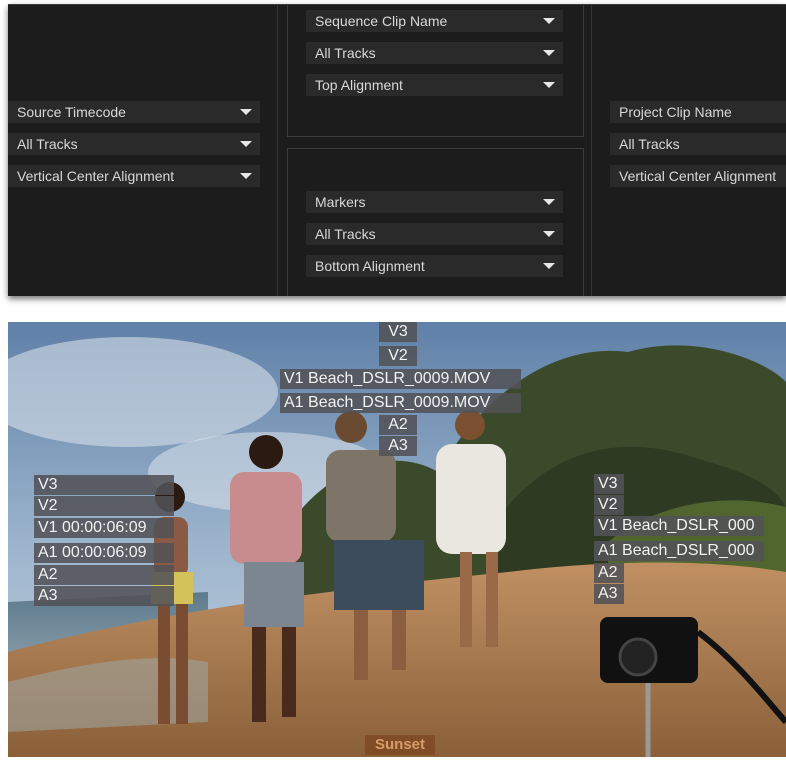 The width and height of the screenshot is (786, 761). What do you see at coordinates (434, 85) in the screenshot?
I see `center-top-alignment-dropdown: Top Alignment` at bounding box center [434, 85].